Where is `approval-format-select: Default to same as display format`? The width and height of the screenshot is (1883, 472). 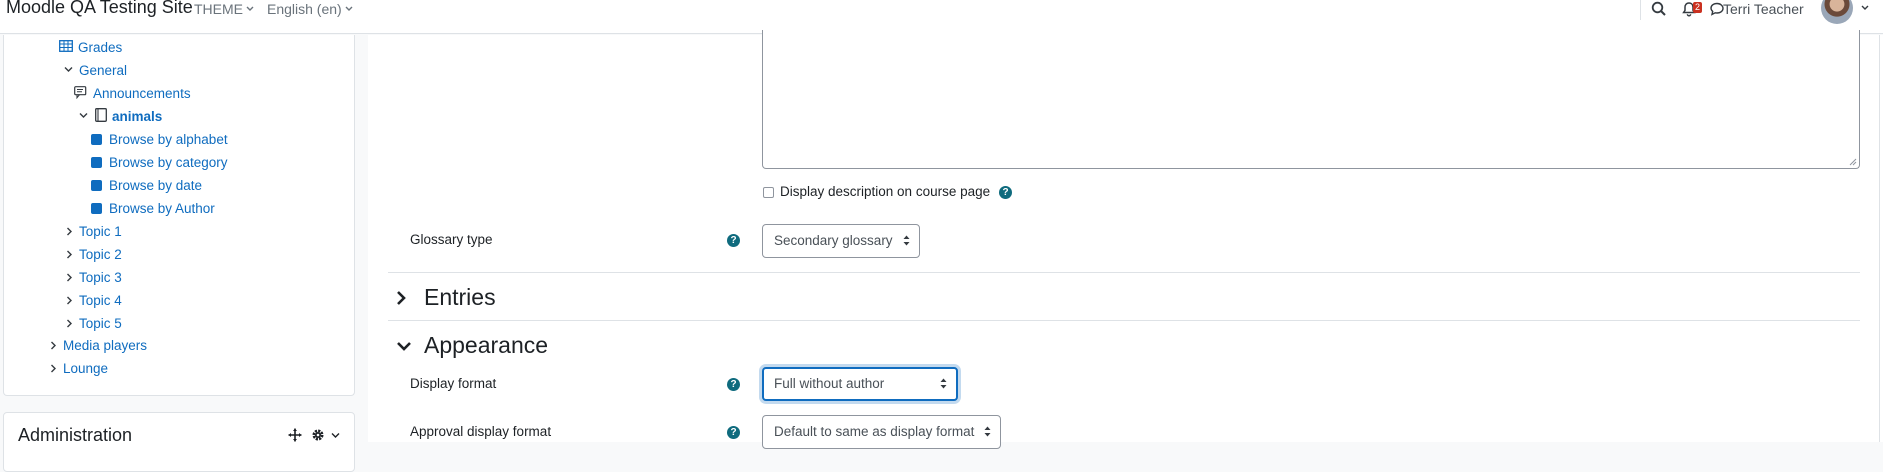
approval-format-select: Default to same as display format is located at coordinates (881, 432).